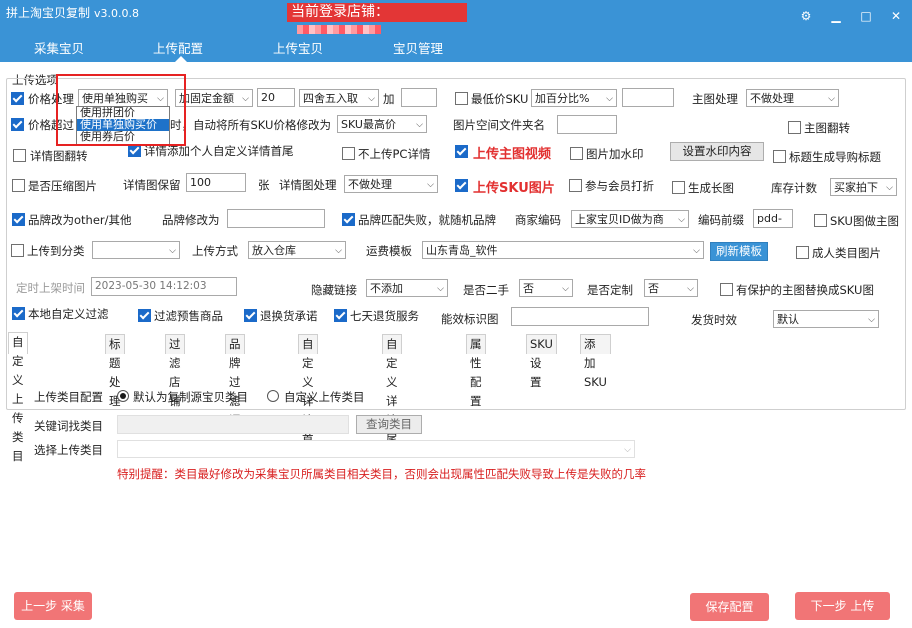  What do you see at coordinates (298, 47) in the screenshot?
I see `nav-upload-items: 上传宝贝` at bounding box center [298, 47].